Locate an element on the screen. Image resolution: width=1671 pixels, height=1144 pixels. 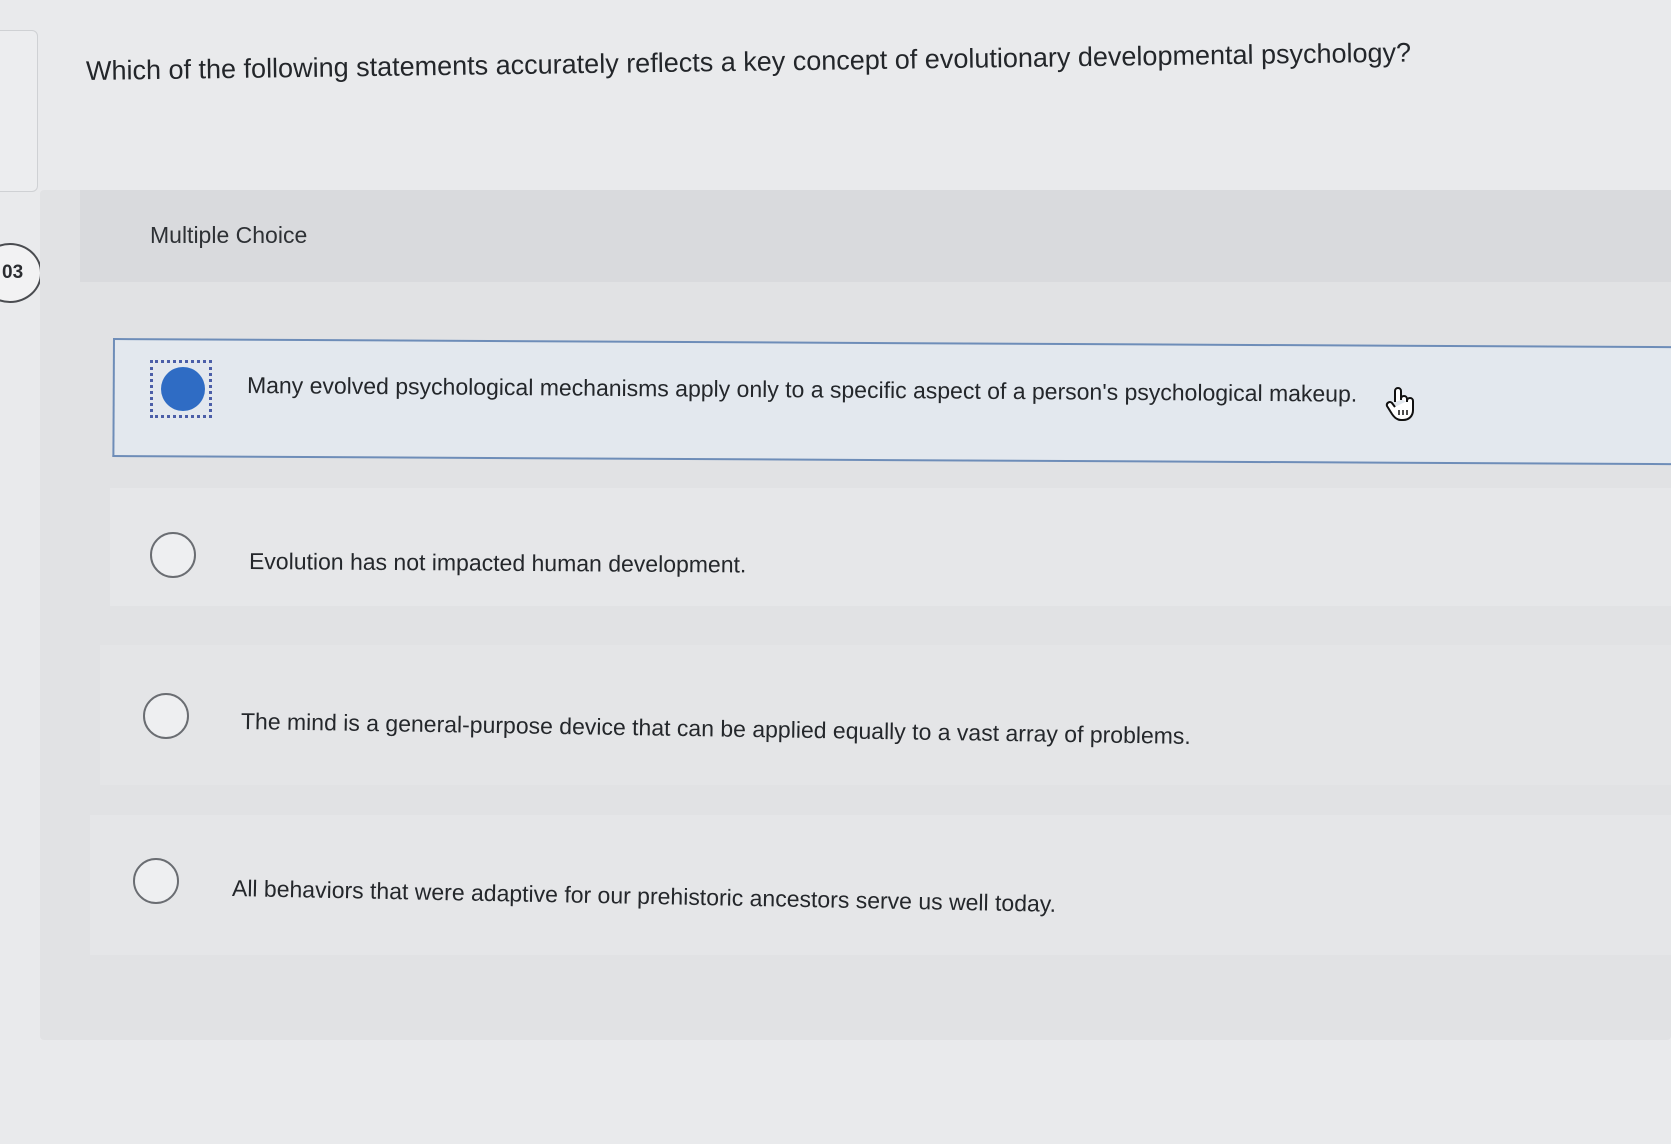
question-type-label: Multiple Choice is located at coordinates (229, 235).